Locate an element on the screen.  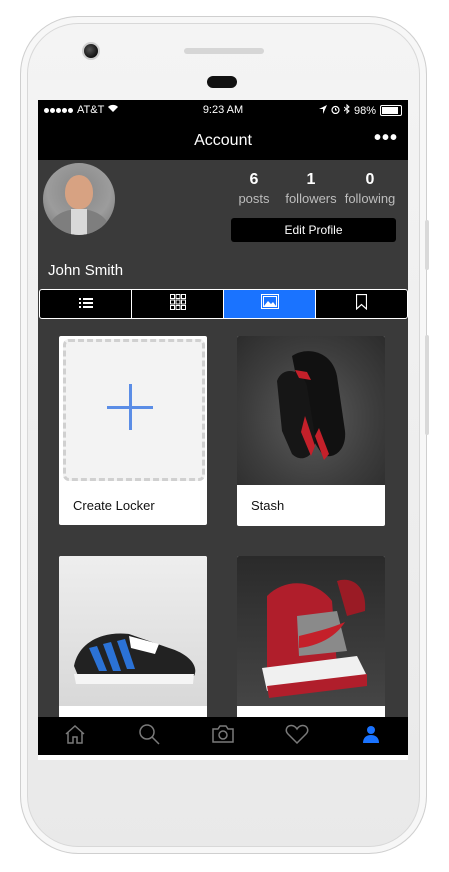
tab-profile is located at coordinates (371, 736).